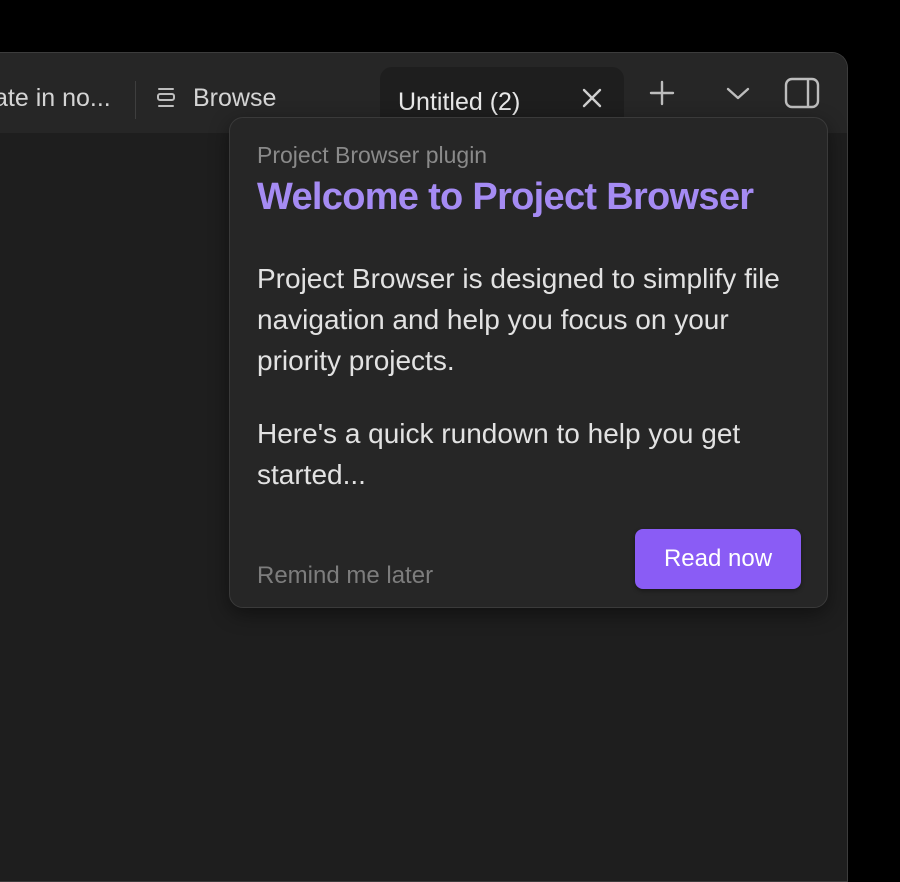  Describe the element at coordinates (235, 97) in the screenshot. I see `tab-label: Browse` at that location.